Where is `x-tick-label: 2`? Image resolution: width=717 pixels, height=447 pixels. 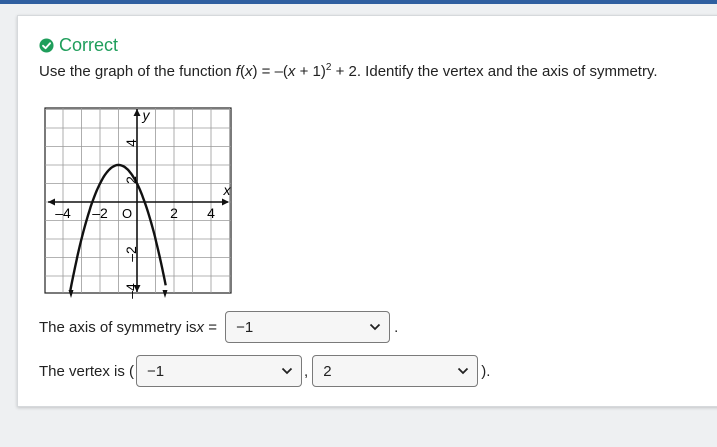
x-tick-label: 2 is located at coordinates (174, 213).